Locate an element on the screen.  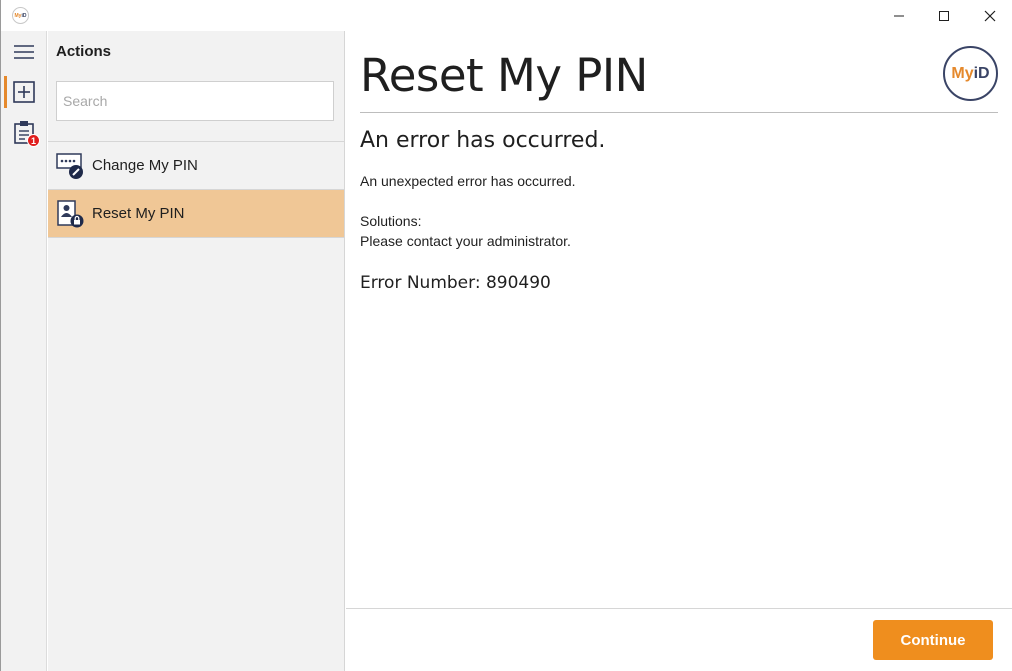
rail-item-tasks: 1 is located at coordinates (24, 132).